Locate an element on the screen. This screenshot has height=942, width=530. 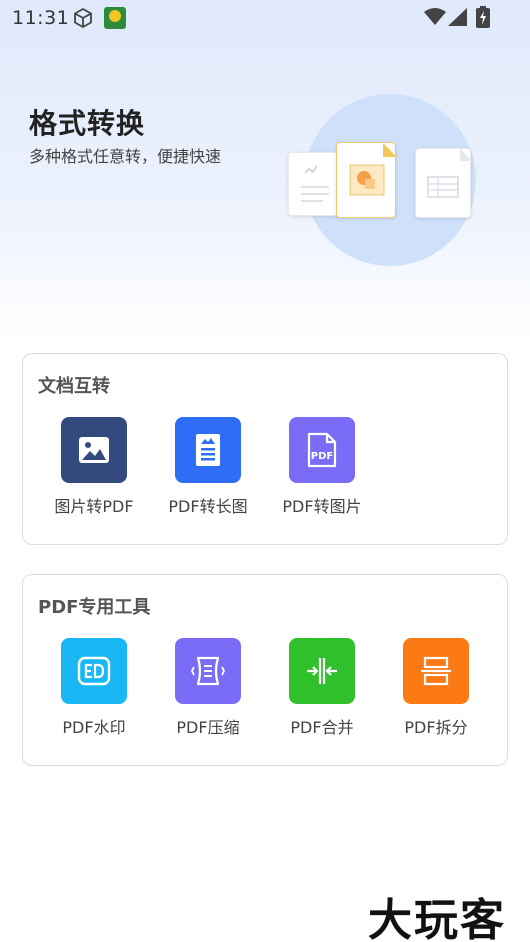
signal-icon is located at coordinates (457, 17).